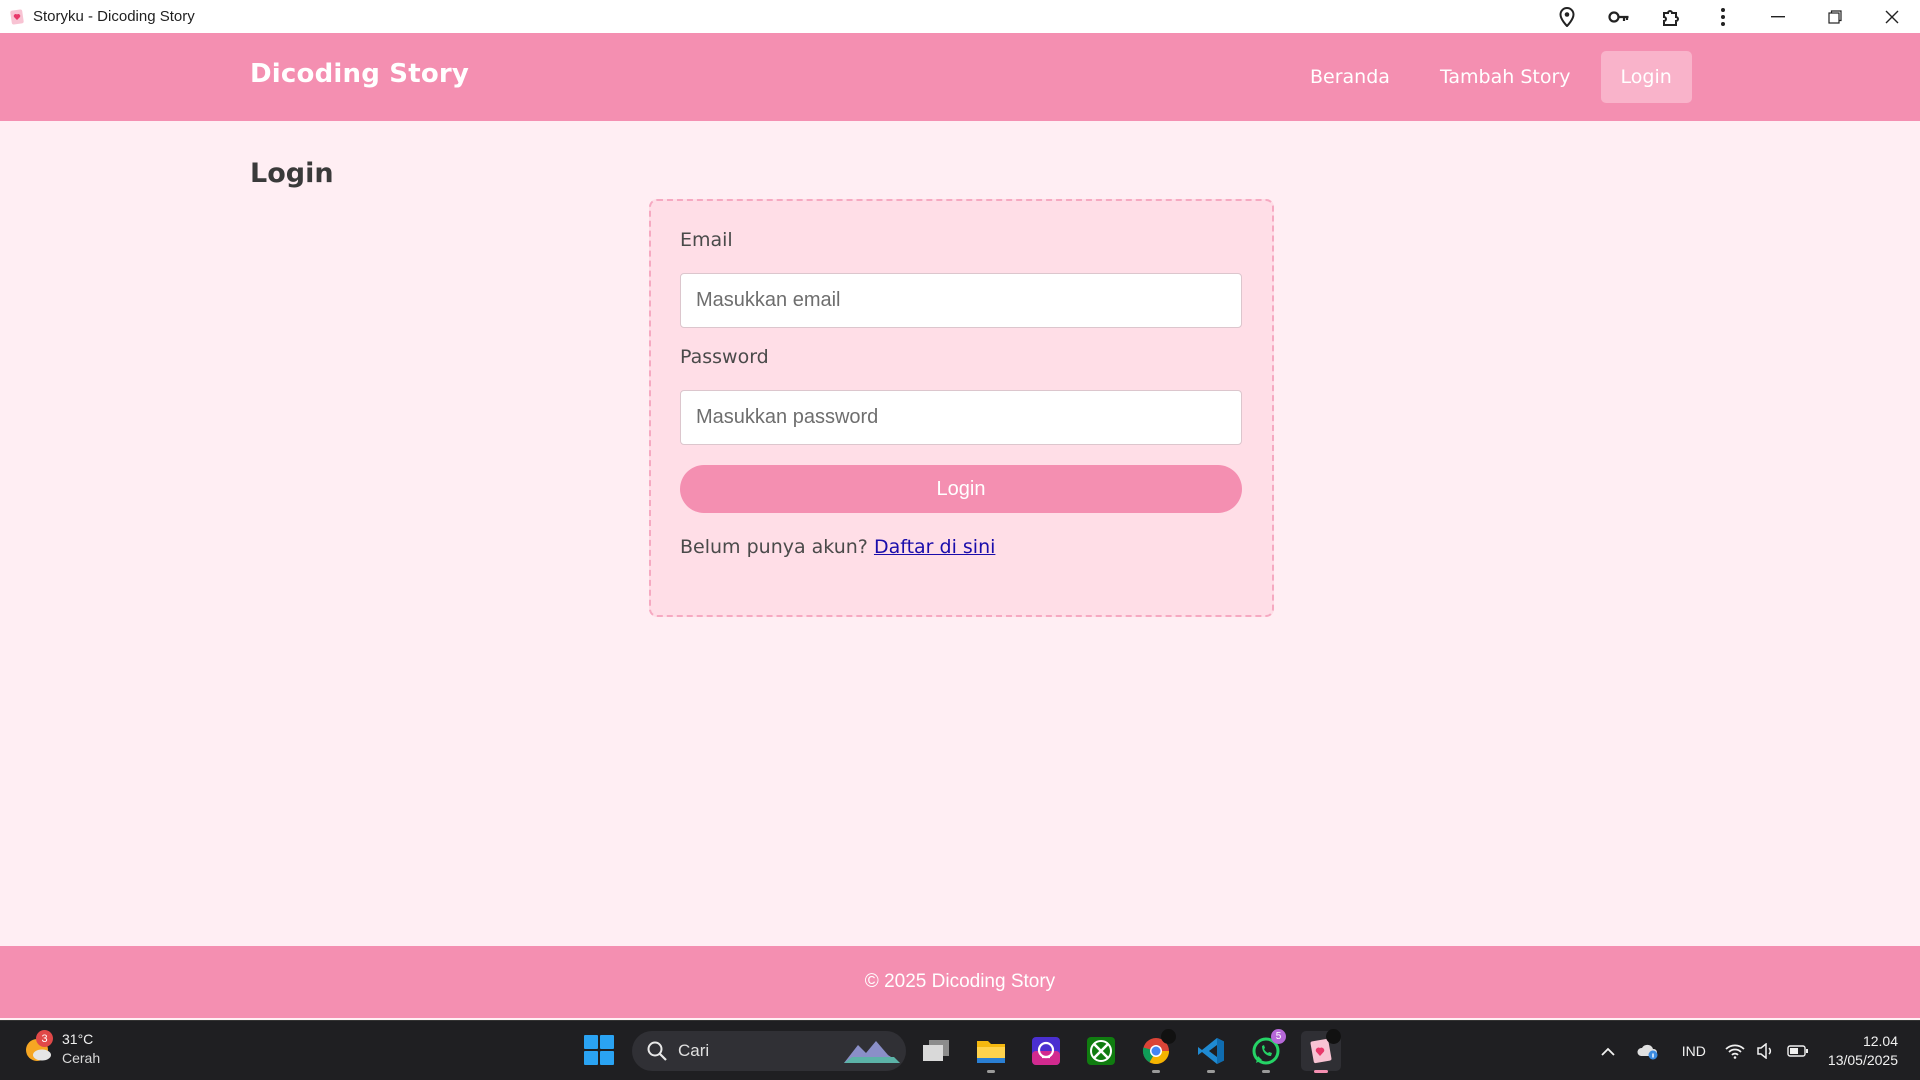 This screenshot has height=1080, width=1920. Describe the element at coordinates (292, 173) in the screenshot. I see `page-title: Login` at that location.